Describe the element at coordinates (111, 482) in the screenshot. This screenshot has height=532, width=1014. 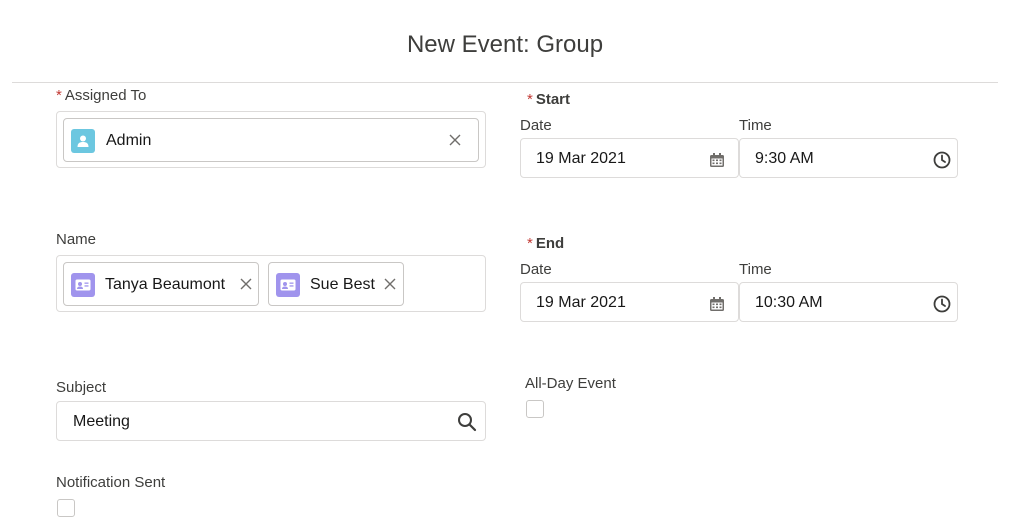
I see `notification-sent-label: Notification Sent` at that location.